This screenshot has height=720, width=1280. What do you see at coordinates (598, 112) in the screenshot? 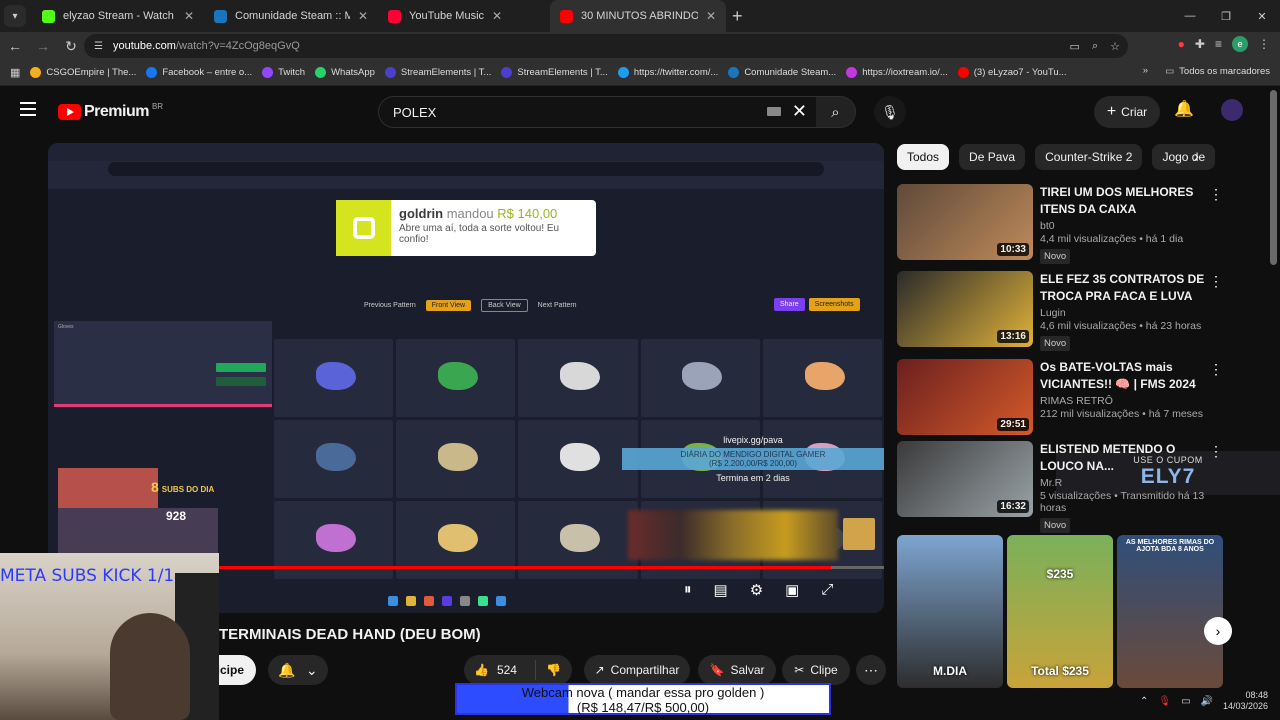
I see `search-input: POLEX ✕` at bounding box center [598, 112].